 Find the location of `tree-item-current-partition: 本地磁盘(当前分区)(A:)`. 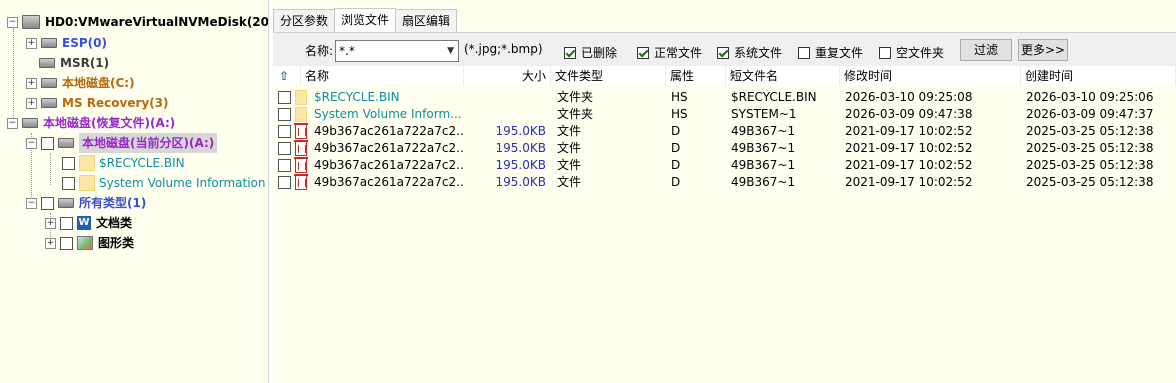

tree-item-current-partition: 本地磁盘(当前分区)(A:) is located at coordinates (122, 143).